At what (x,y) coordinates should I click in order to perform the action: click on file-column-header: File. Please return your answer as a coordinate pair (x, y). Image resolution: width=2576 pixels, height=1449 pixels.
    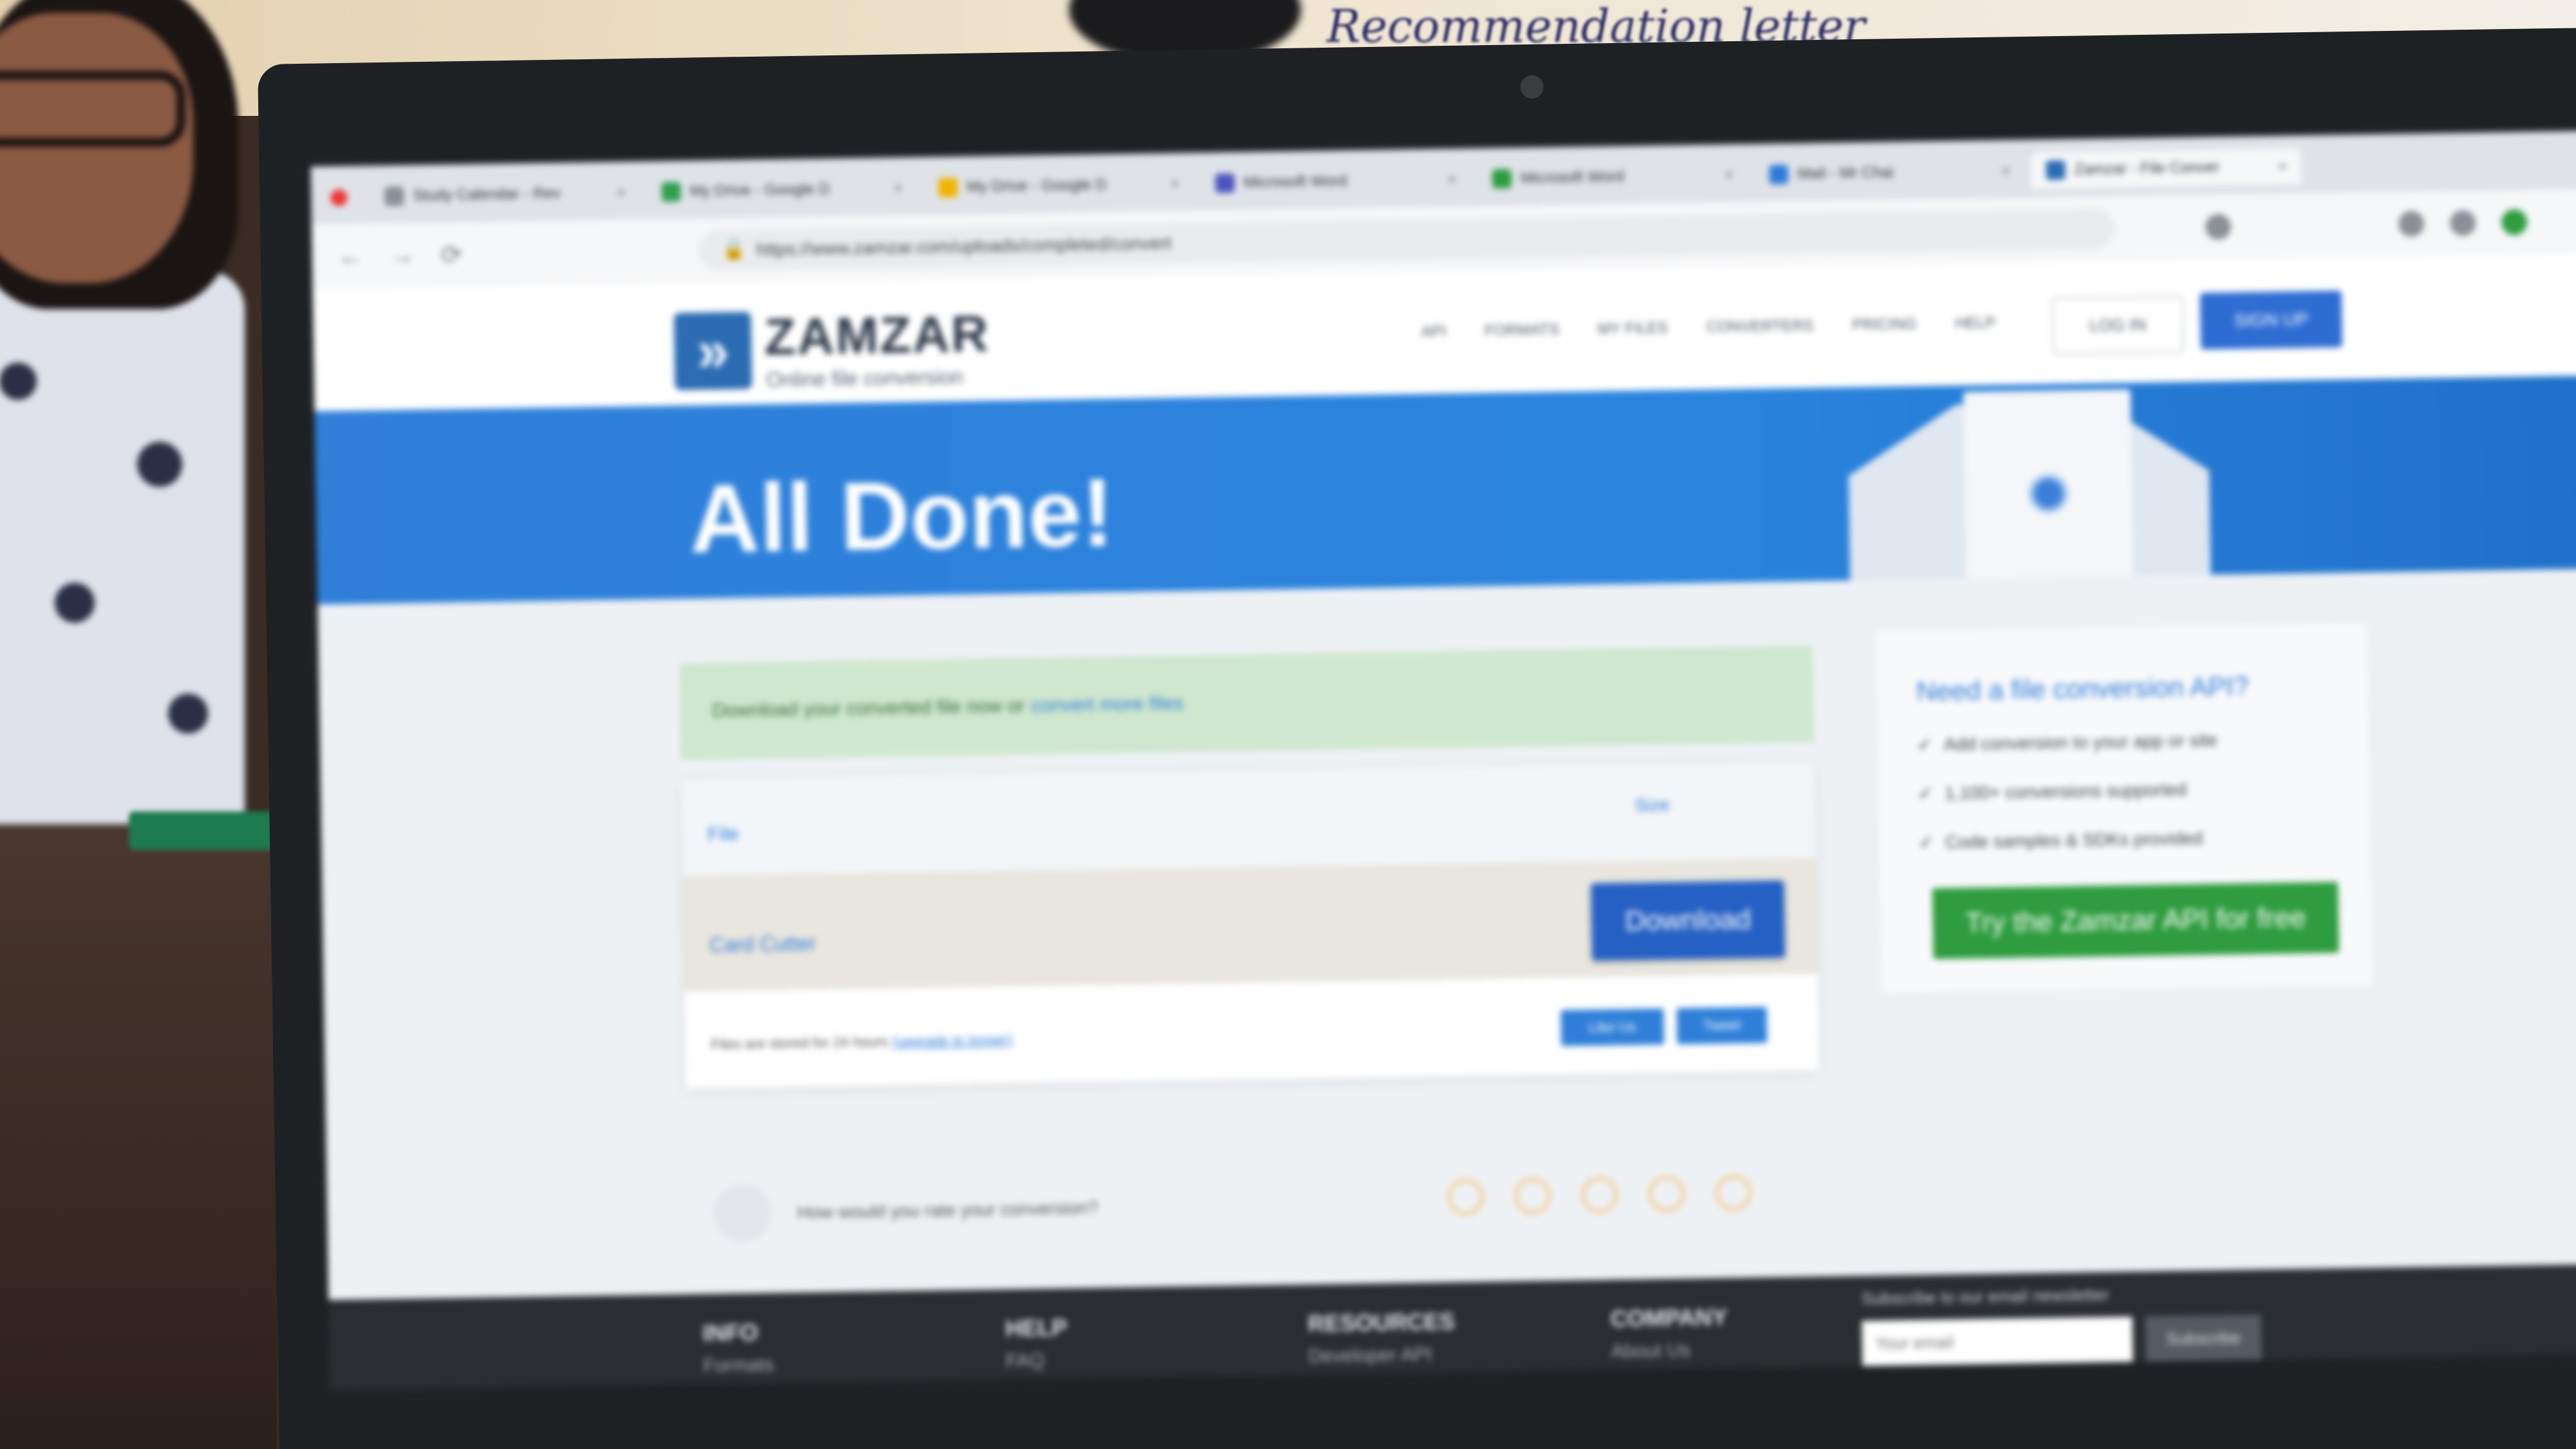
    Looking at the image, I should click on (723, 835).